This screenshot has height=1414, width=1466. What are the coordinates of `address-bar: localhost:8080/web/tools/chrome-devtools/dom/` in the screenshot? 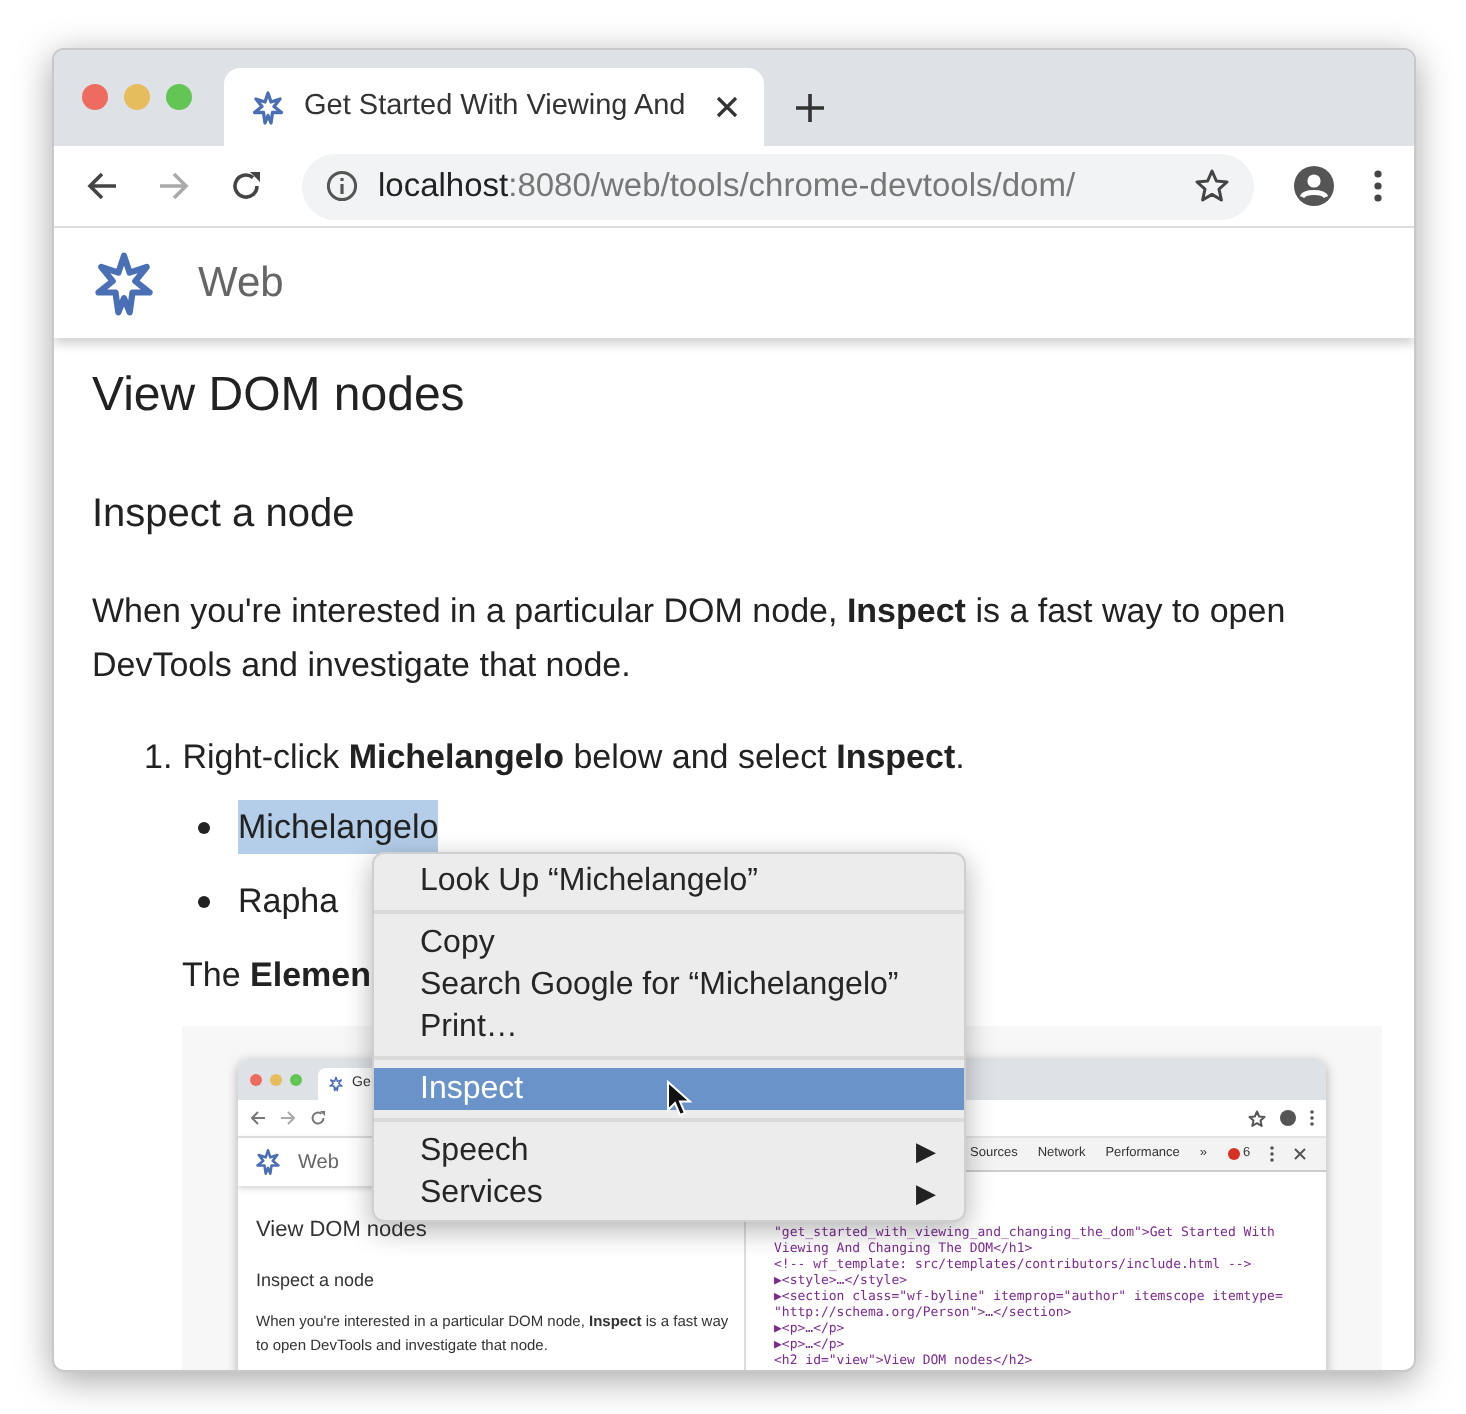 It's located at (778, 186).